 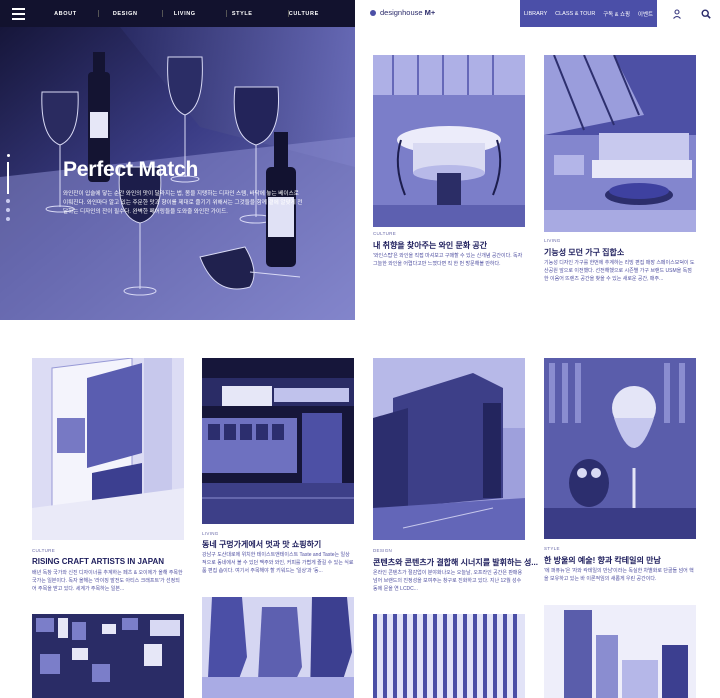 I want to click on main-nav: ABOUT DESIGN LIVING STYLE CULTURE, so click(x=195, y=14).